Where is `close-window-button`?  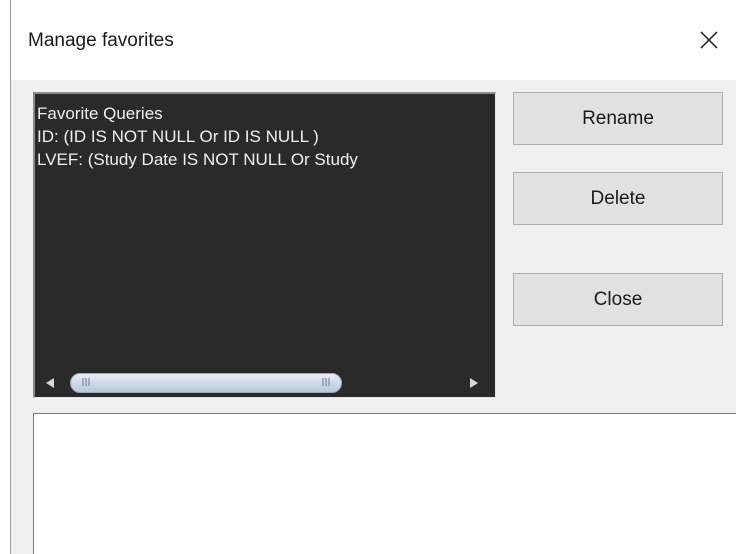 close-window-button is located at coordinates (709, 40).